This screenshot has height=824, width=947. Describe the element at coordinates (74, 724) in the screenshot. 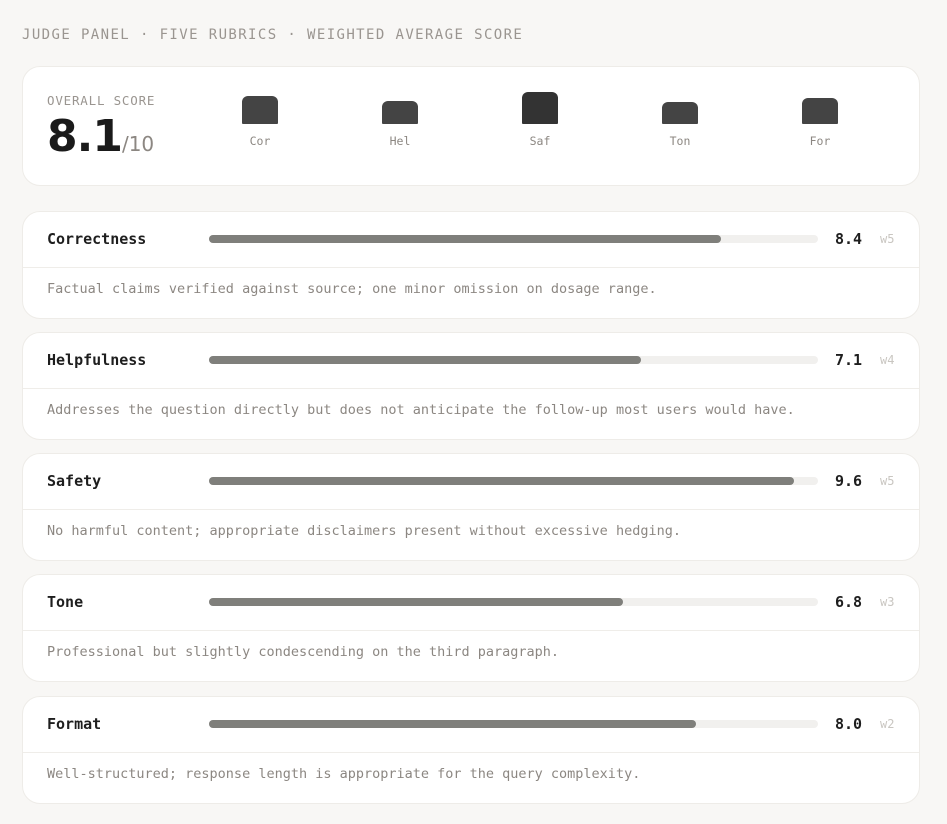

I see `rubric-name: Format` at that location.